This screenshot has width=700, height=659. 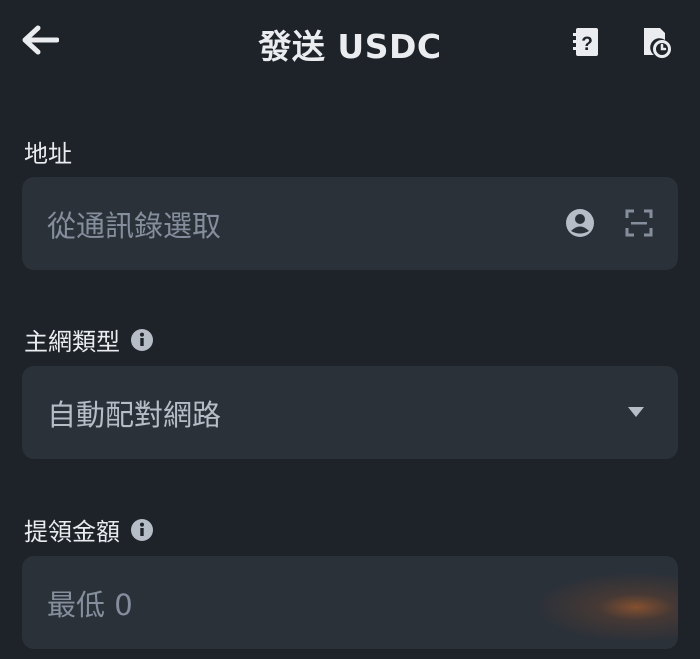 I want to click on network-label: 主網類型, so click(x=72, y=342).